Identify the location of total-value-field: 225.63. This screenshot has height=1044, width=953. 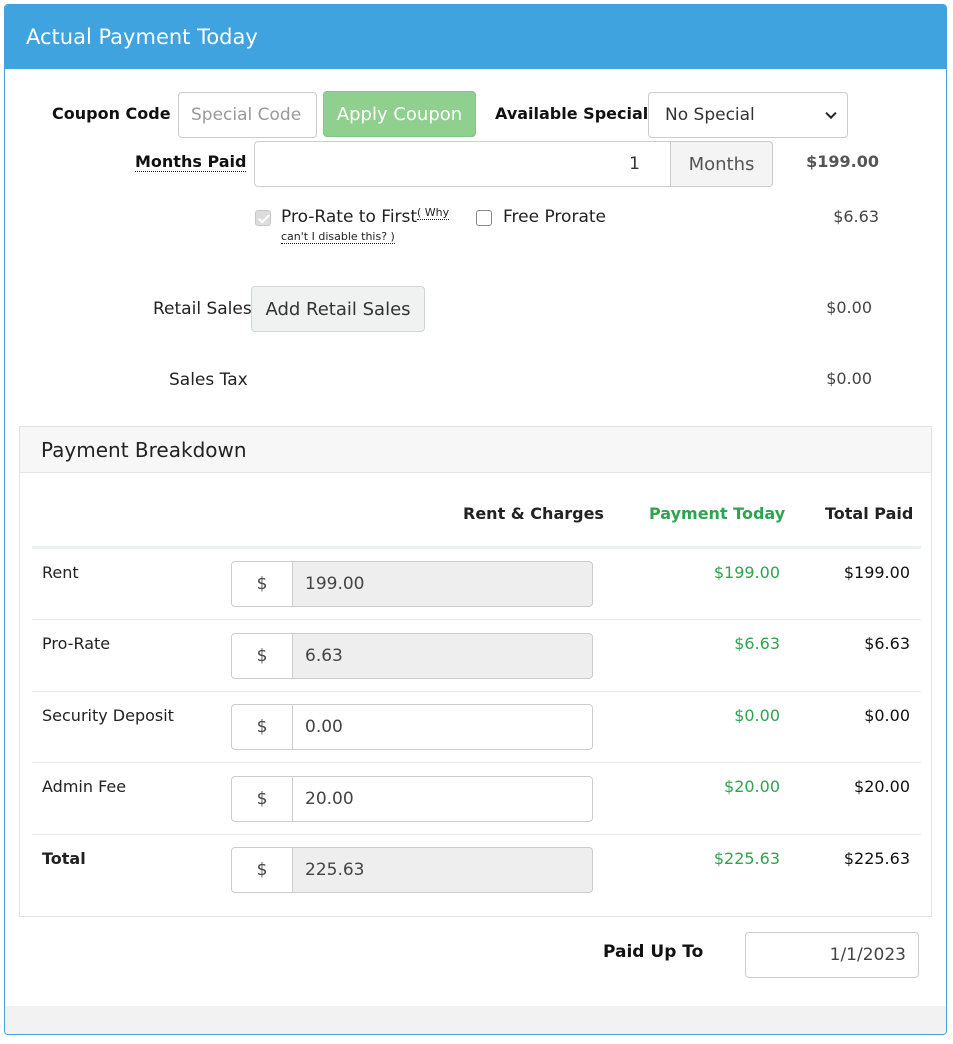
(443, 870).